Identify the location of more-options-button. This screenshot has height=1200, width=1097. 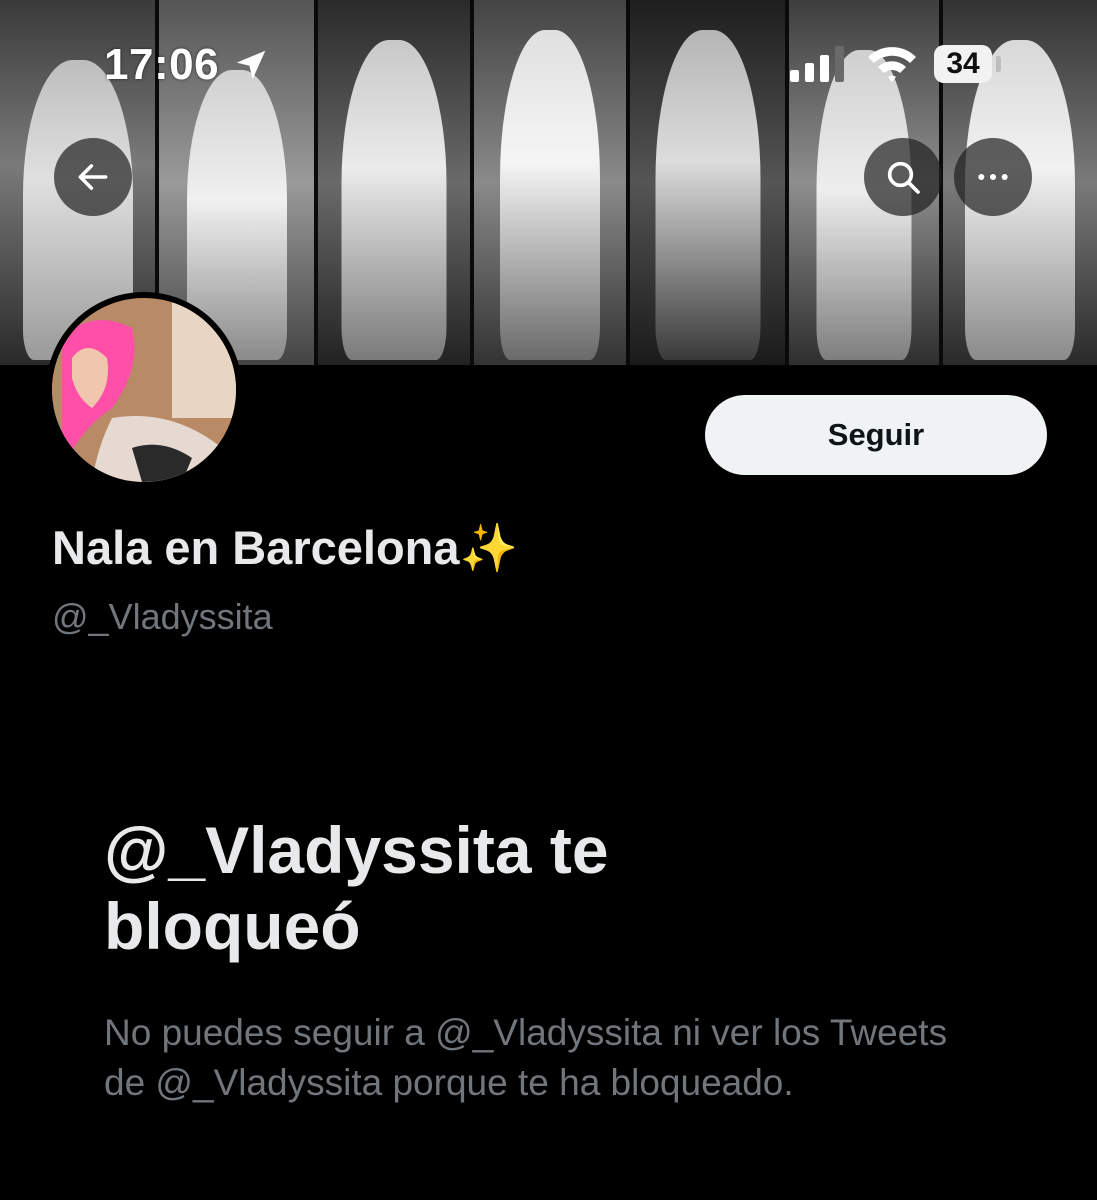
(993, 177).